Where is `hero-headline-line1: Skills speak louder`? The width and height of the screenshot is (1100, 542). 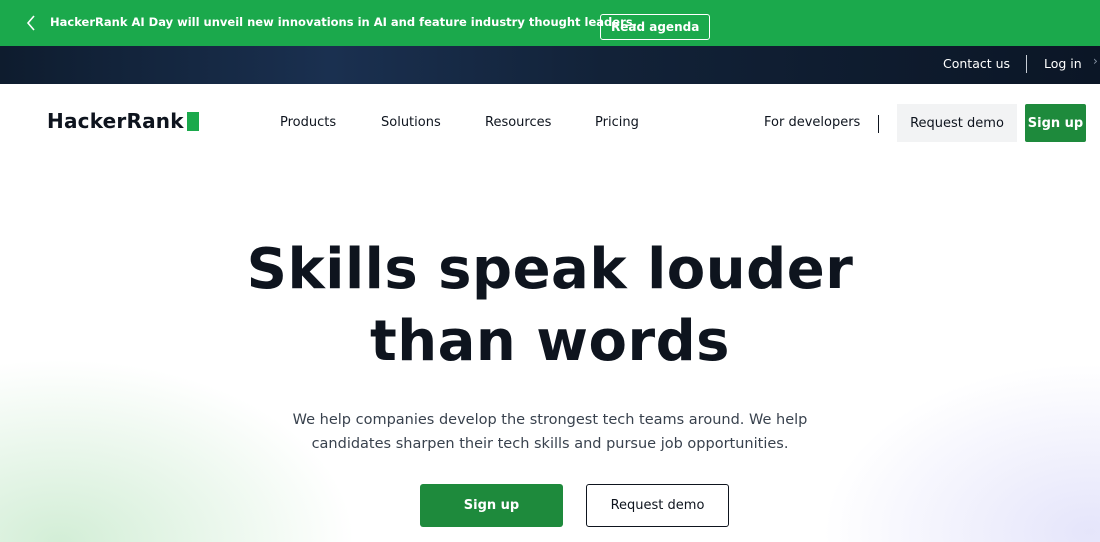 hero-headline-line1: Skills speak louder is located at coordinates (550, 269).